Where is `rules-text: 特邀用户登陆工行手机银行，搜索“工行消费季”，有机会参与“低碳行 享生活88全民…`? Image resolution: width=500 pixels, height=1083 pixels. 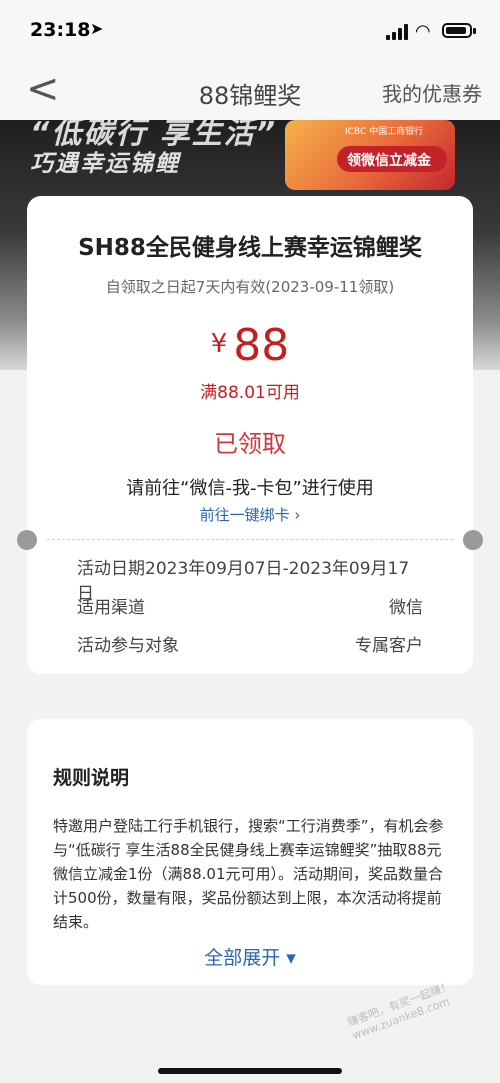
rules-text: 特邀用户登陆工行手机银行，搜索“工行消费季”，有机会参与“低碳行 享生活88全民… is located at coordinates (248, 874).